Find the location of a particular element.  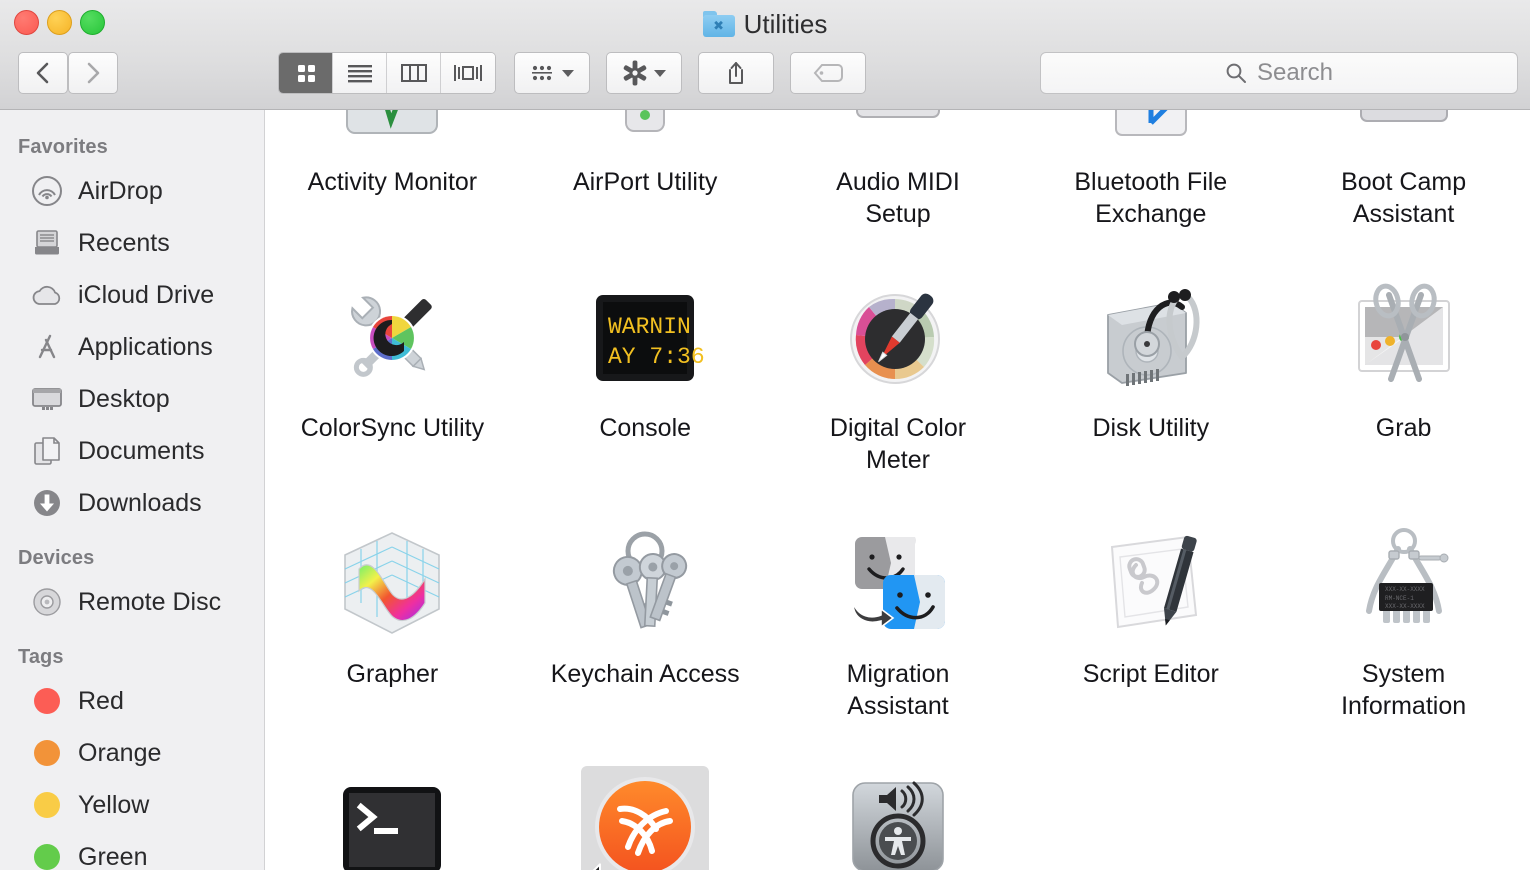

boot-camp-assistant-icon is located at coordinates (1404, 133).